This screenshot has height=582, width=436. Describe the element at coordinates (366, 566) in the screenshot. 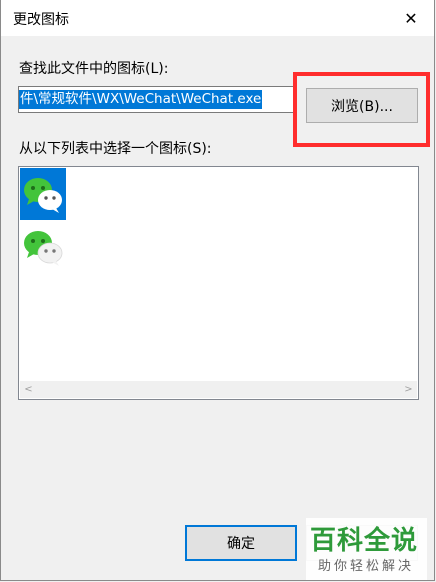

I see `watermark-slogan: 助你轻松解决` at that location.